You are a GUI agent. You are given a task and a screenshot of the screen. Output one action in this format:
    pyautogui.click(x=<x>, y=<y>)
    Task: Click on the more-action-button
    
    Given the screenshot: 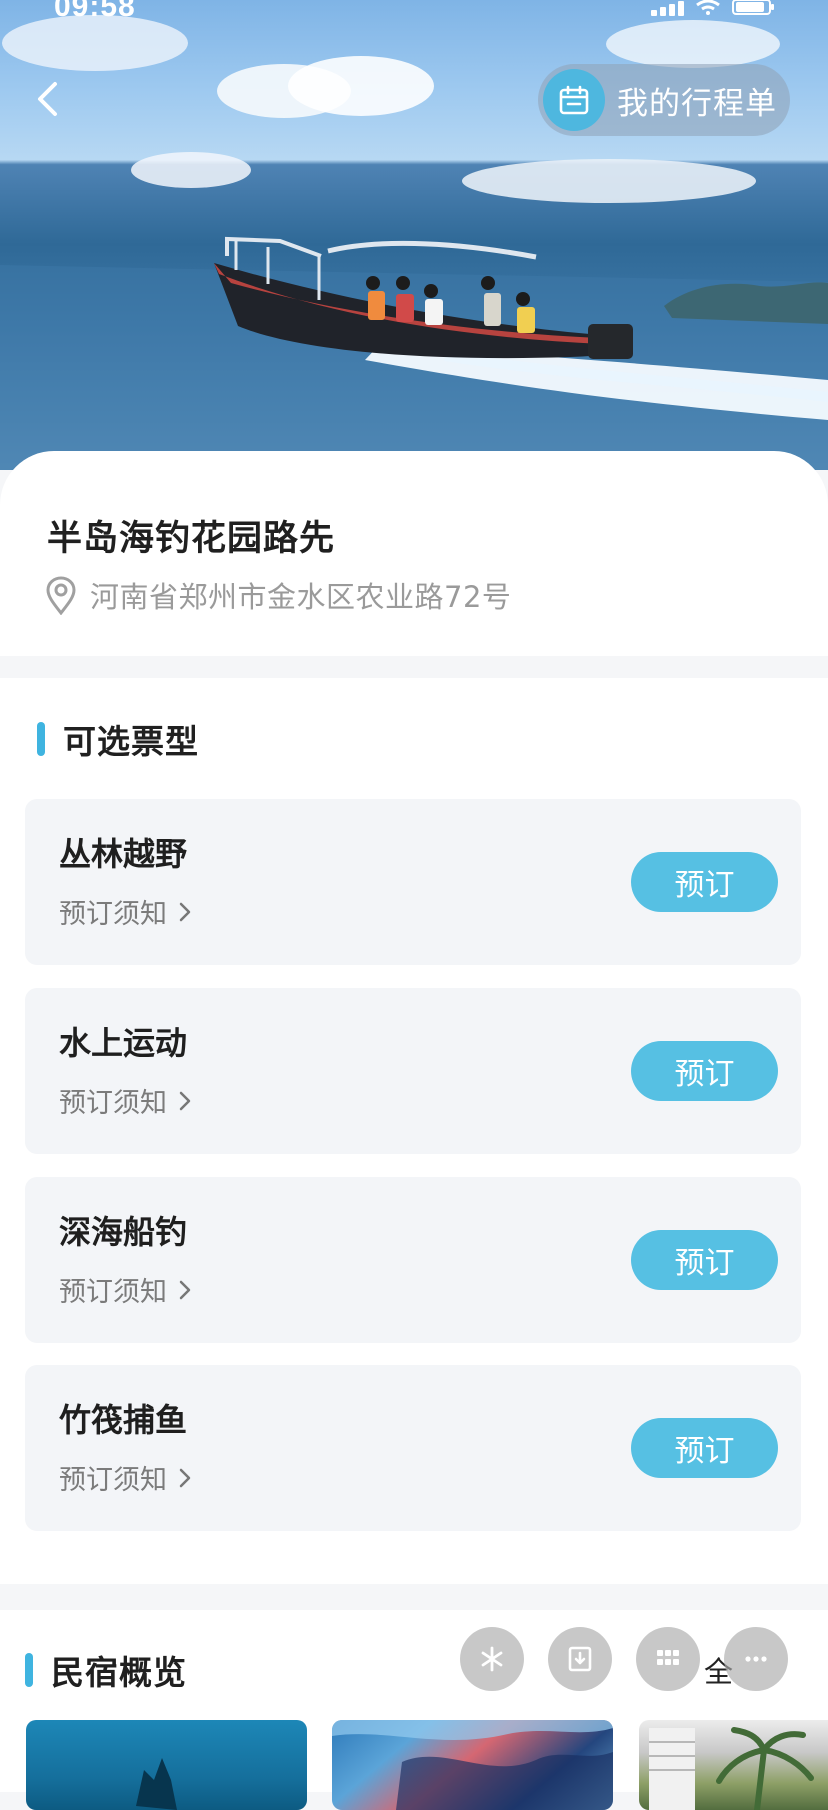 What is the action you would take?
    pyautogui.click(x=756, y=1659)
    